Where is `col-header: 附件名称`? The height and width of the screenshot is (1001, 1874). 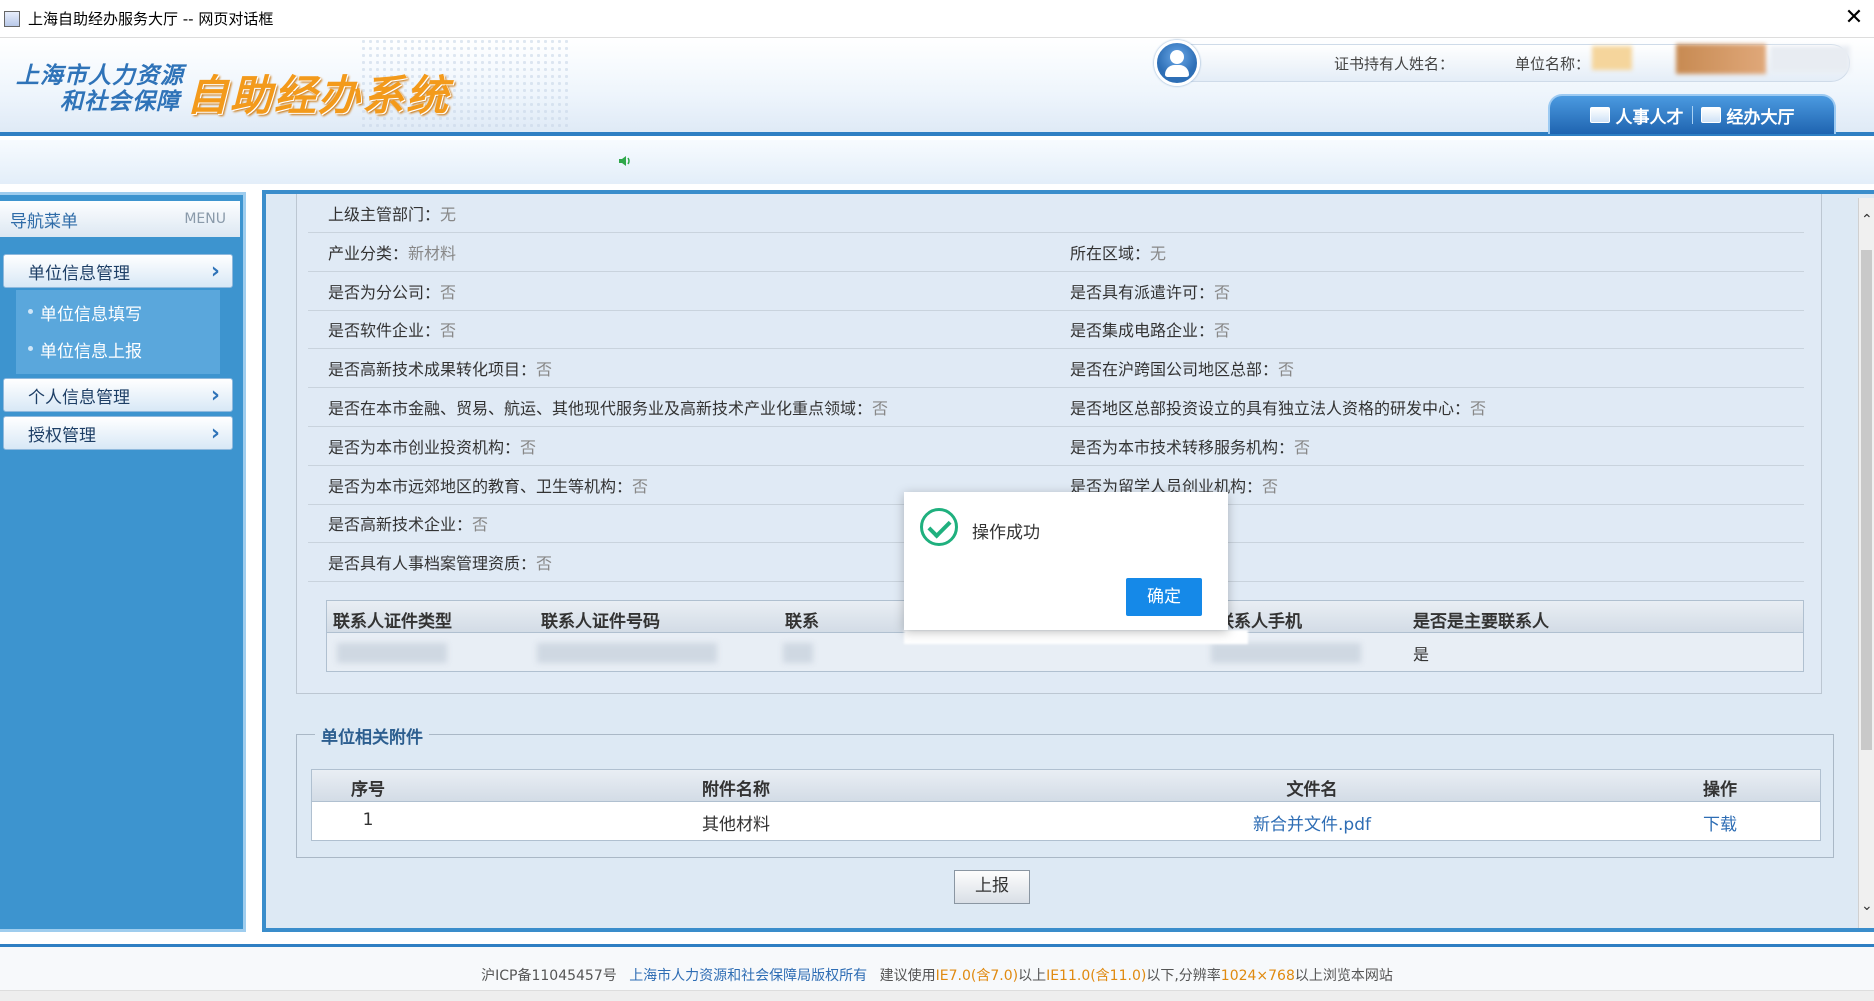
col-header: 附件名称 is located at coordinates (736, 790).